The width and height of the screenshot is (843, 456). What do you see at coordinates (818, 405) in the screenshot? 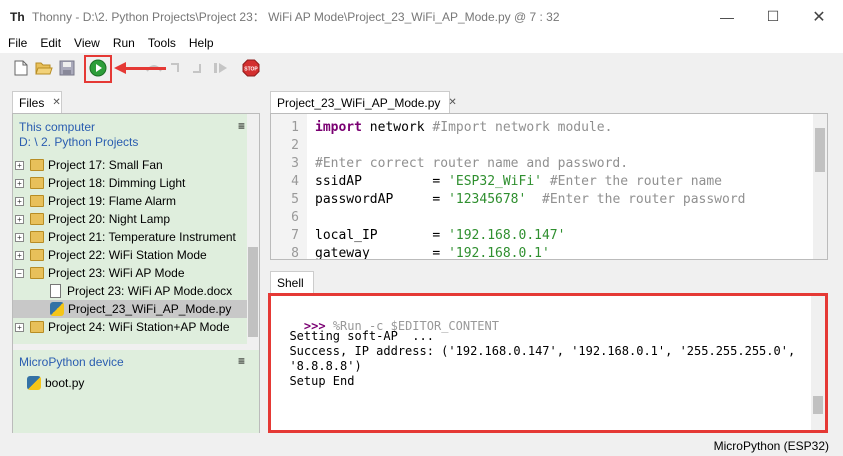
I see `shell-scrollbar-thumb` at bounding box center [818, 405].